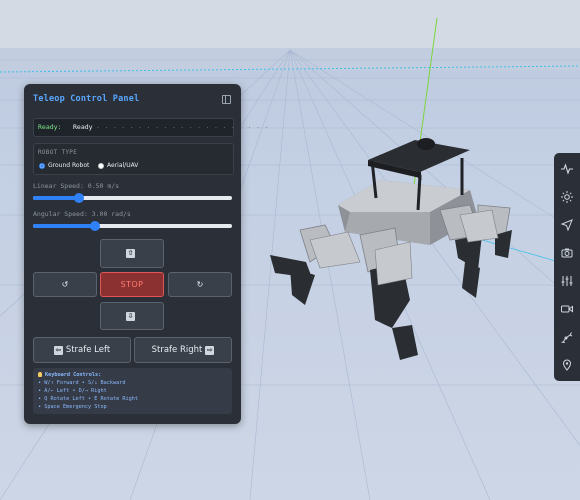 Image resolution: width=580 pixels, height=500 pixels. Describe the element at coordinates (567, 197) in the screenshot. I see `sun-icon` at that location.